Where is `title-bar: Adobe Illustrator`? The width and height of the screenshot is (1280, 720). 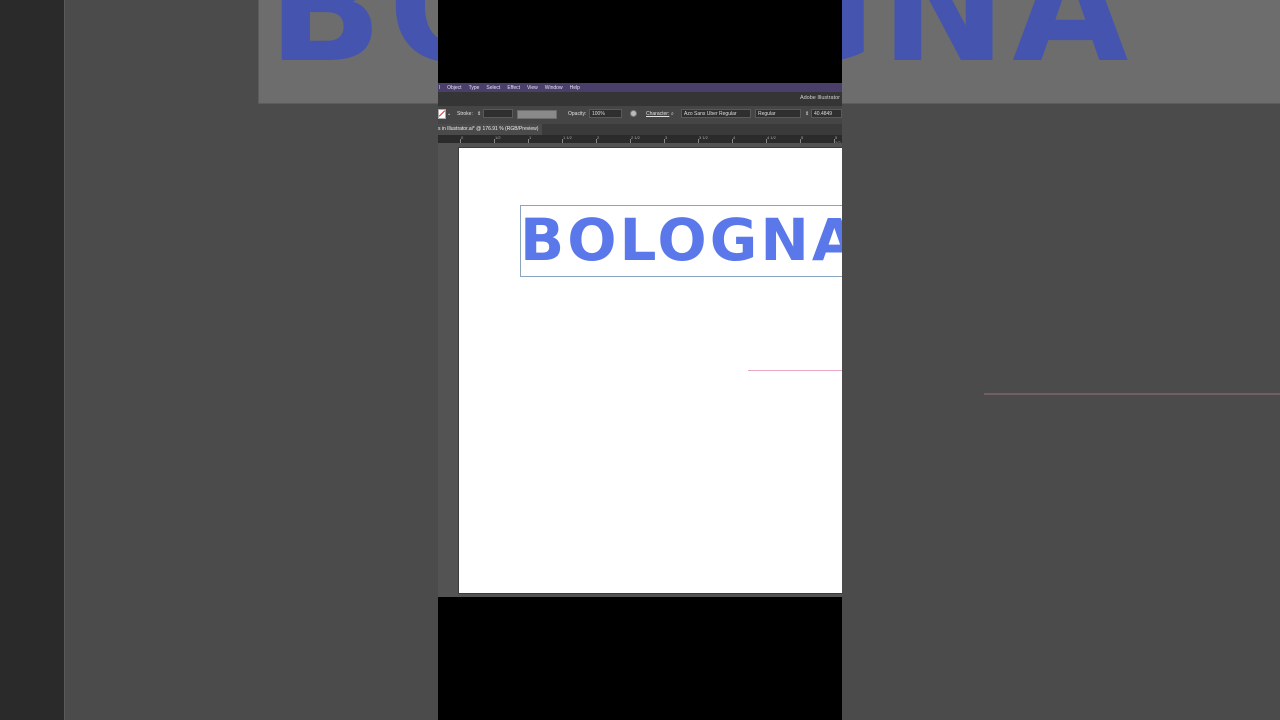
title-bar: Adobe Illustrator is located at coordinates (640, 99).